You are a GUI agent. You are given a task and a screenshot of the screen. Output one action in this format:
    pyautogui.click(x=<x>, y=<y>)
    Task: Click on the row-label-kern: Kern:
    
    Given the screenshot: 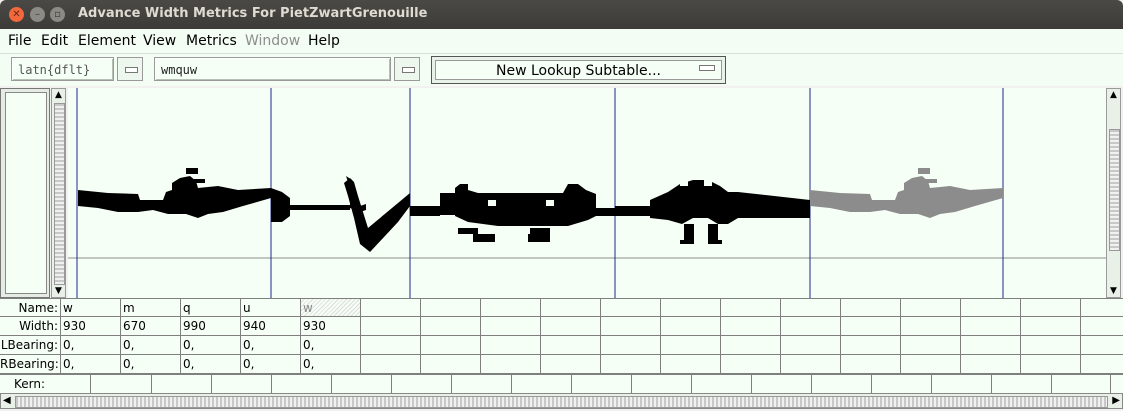 What is the action you would take?
    pyautogui.click(x=45, y=384)
    